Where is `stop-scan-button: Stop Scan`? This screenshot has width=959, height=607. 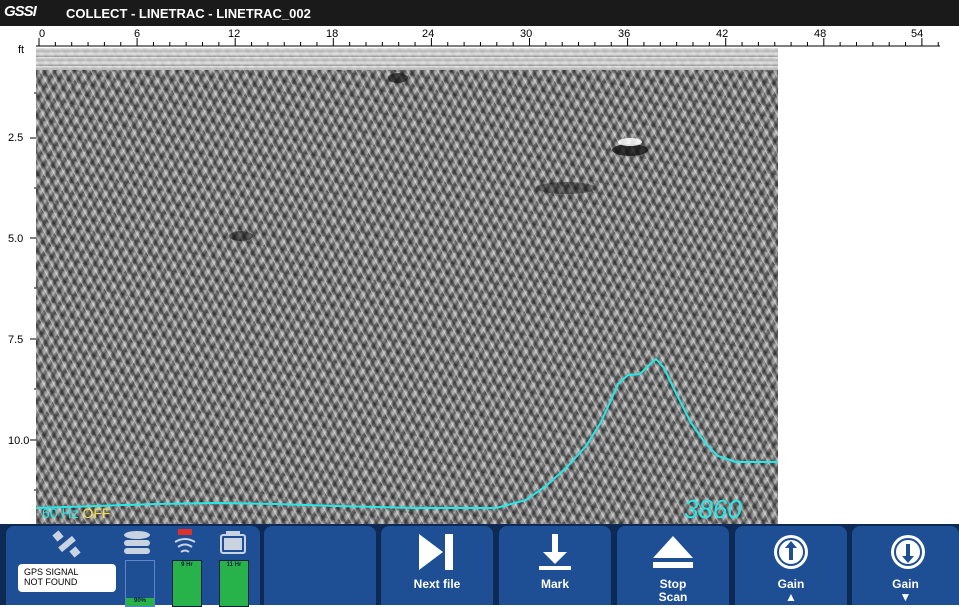
stop-scan-button: Stop Scan is located at coordinates (673, 565).